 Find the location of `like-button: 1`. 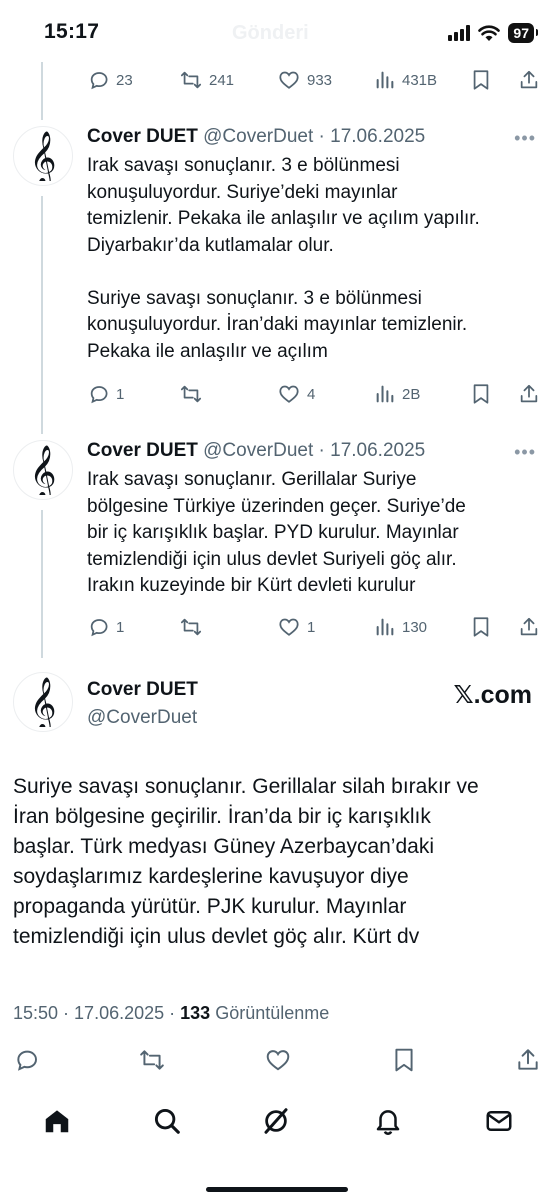

like-button: 1 is located at coordinates (296, 627).